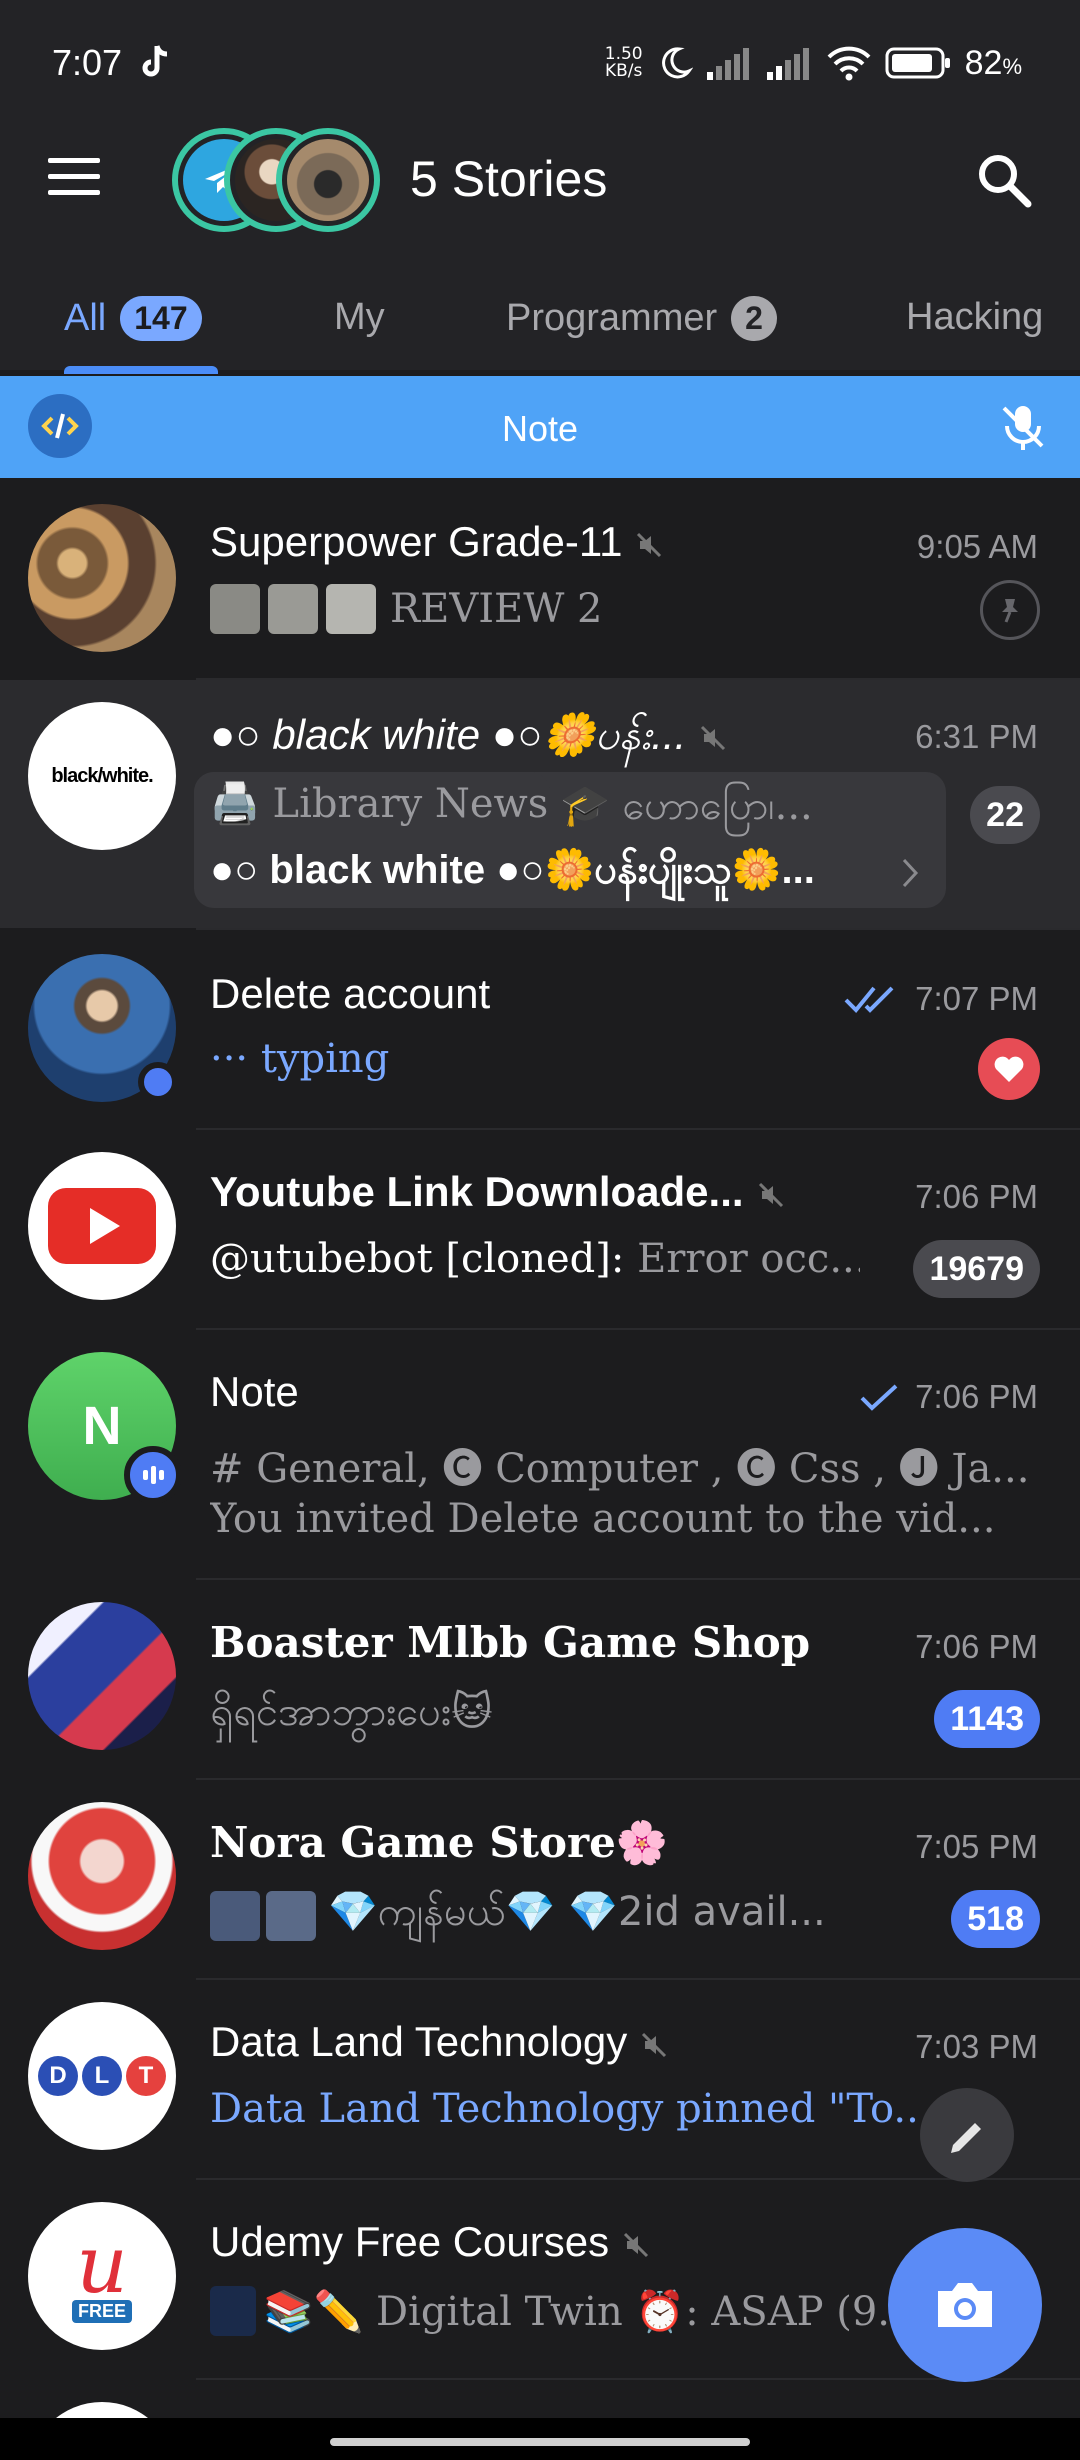  What do you see at coordinates (550, 2311) in the screenshot?
I see `chat-preview: 📚✏️ Digital Twin ⏰: ASAP (9.` at bounding box center [550, 2311].